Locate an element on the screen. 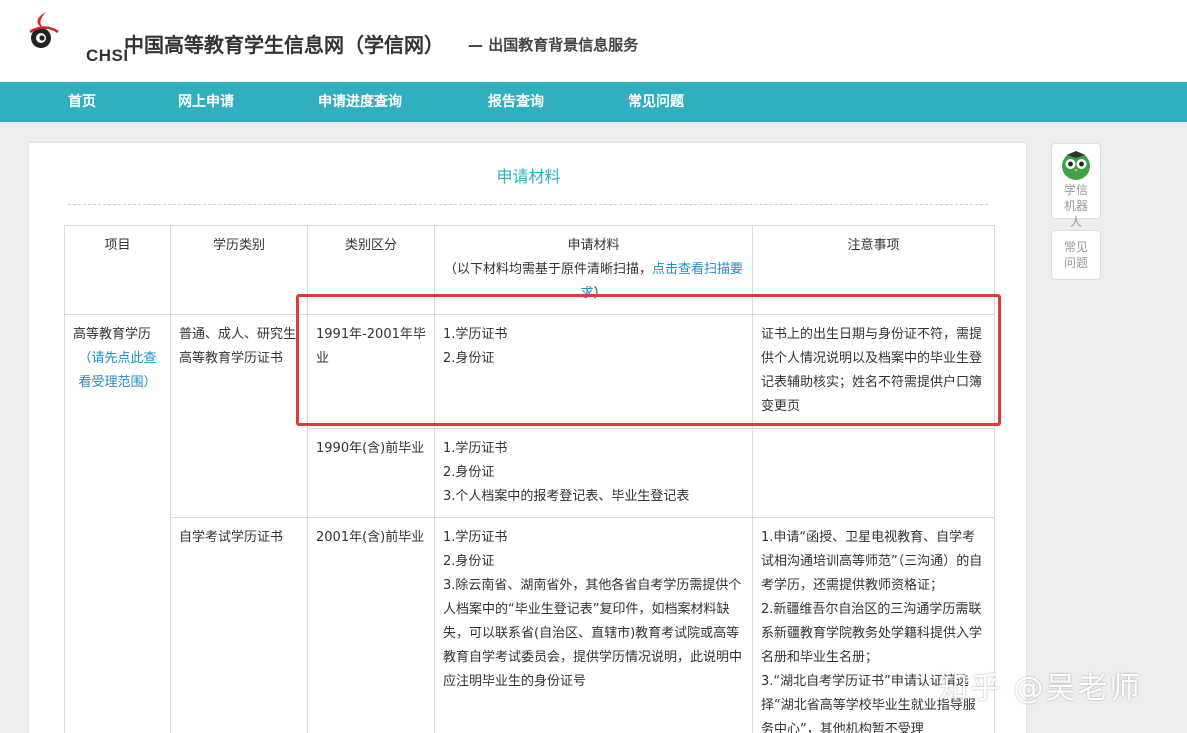 This screenshot has height=733, width=1187. materials-note-suffix: ） is located at coordinates (600, 293).